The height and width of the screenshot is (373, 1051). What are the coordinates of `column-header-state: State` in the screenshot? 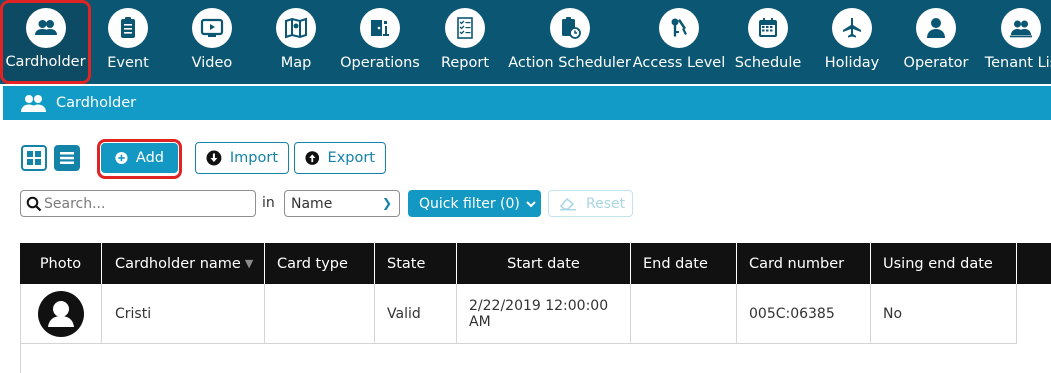 It's located at (416, 263).